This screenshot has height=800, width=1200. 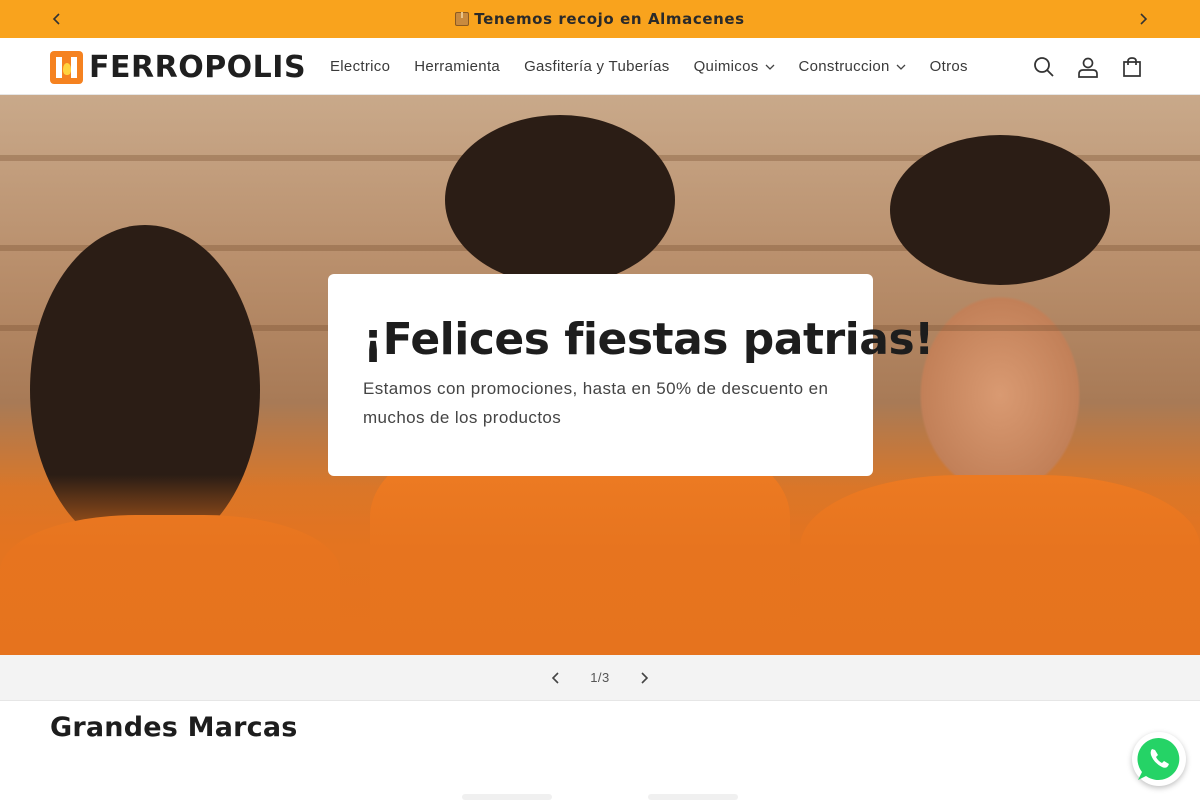 What do you see at coordinates (198, 67) in the screenshot?
I see `logo-text: FERROPOLIS` at bounding box center [198, 67].